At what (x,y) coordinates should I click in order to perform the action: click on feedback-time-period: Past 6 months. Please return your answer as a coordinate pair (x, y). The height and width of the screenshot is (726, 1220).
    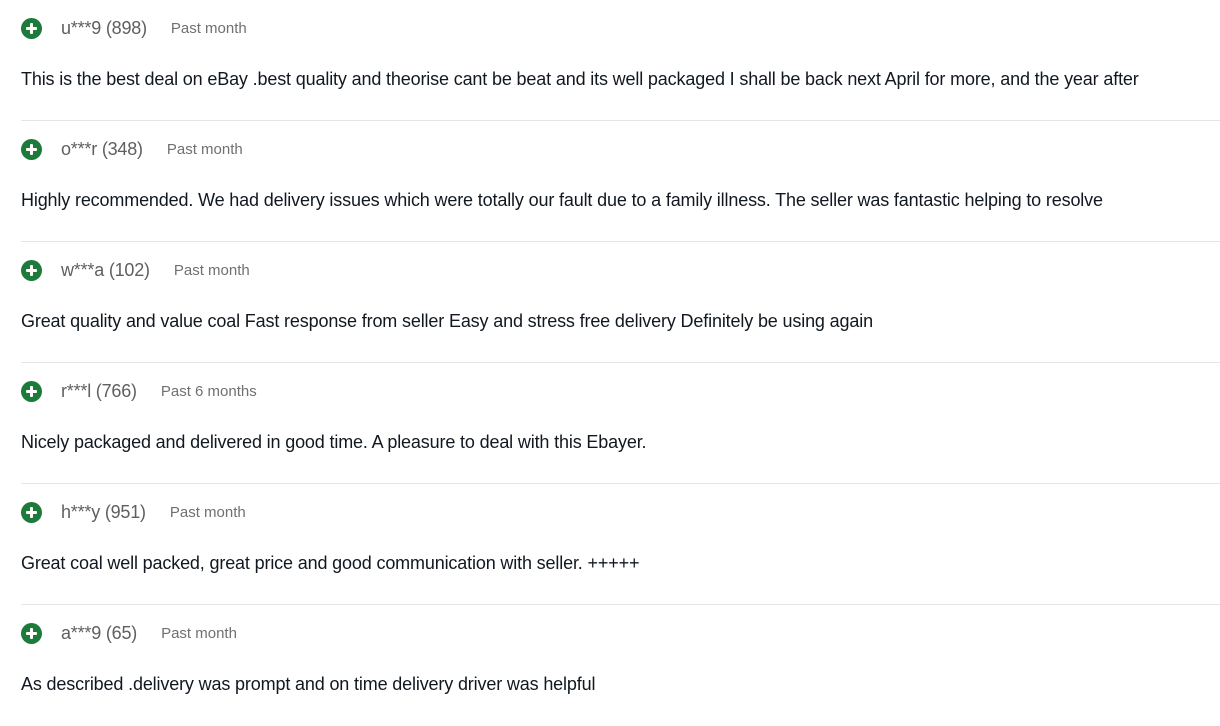
    Looking at the image, I should click on (208, 391).